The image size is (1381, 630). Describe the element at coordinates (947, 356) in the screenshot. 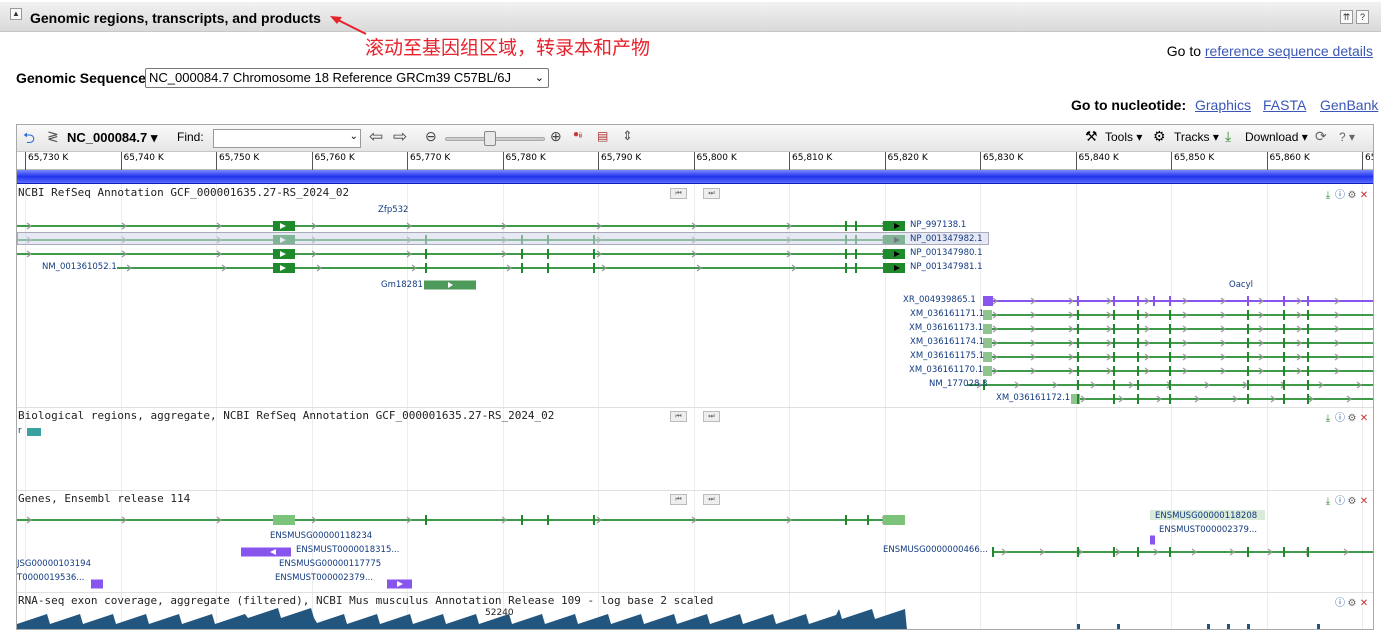

I see `transcript-label: XM_036161175.1` at that location.